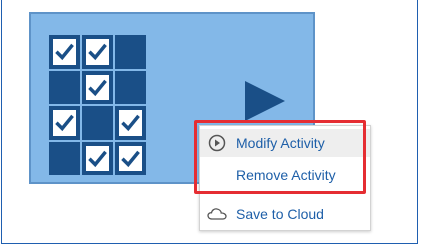 Image resolution: width=421 pixels, height=248 pixels. What do you see at coordinates (265, 101) in the screenshot?
I see `play-icon` at bounding box center [265, 101].